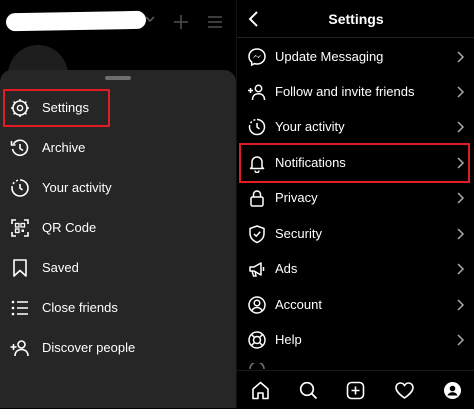 Image resolution: width=474 pixels, height=409 pixels. What do you see at coordinates (298, 233) in the screenshot?
I see `settings-item-label: Security` at bounding box center [298, 233].